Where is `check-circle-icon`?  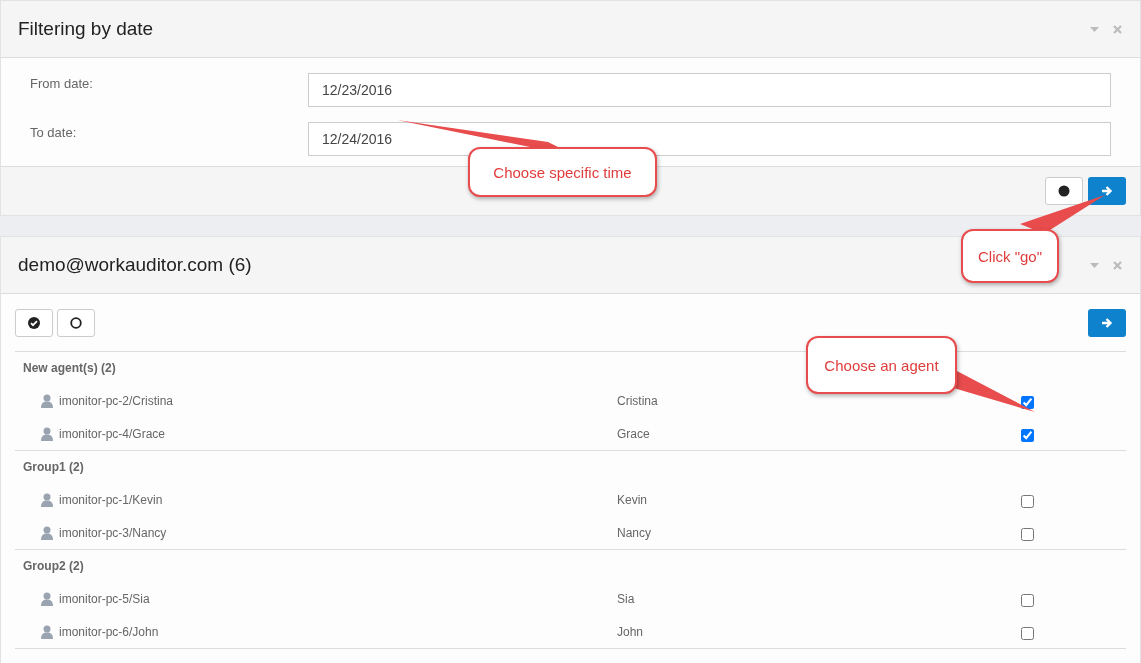
check-circle-icon is located at coordinates (34, 322).